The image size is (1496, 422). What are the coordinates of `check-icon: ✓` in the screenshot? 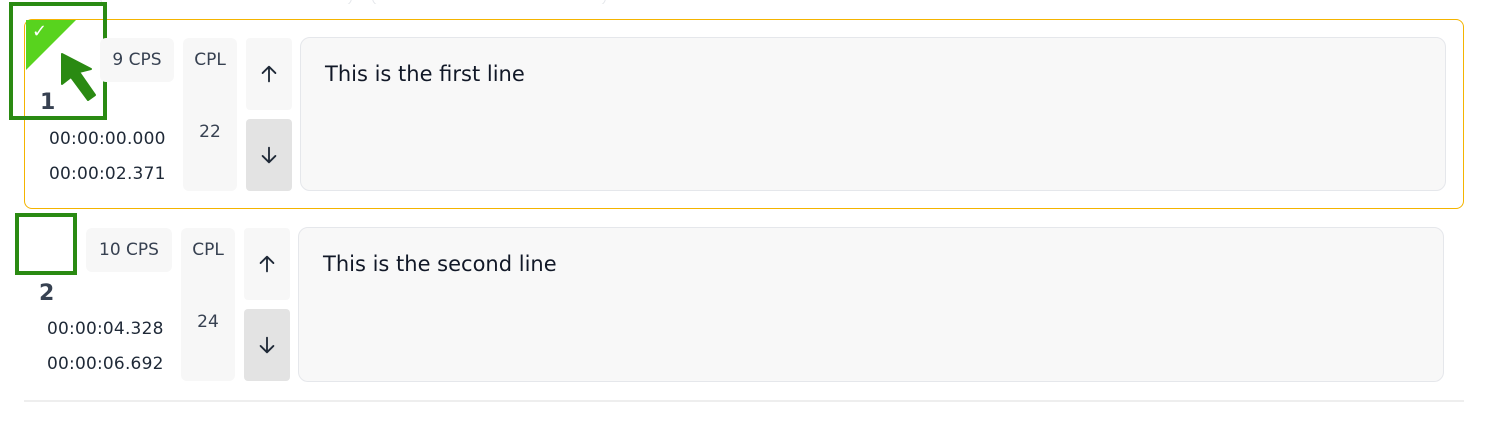 It's located at (40, 31).